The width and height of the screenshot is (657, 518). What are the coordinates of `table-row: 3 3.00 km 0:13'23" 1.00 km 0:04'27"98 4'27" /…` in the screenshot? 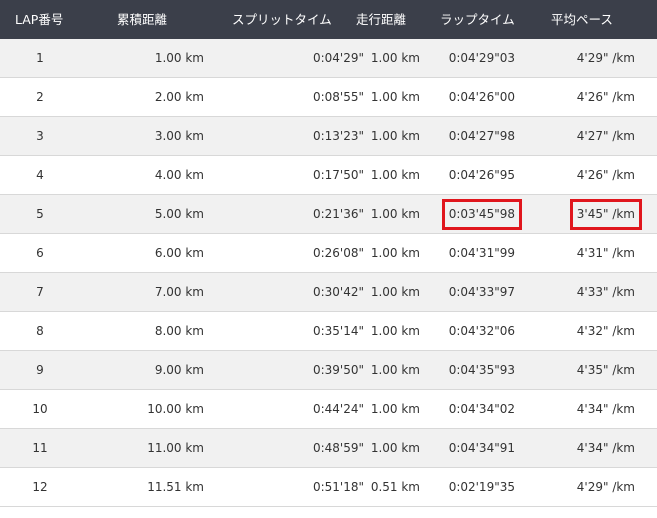 It's located at (328, 136).